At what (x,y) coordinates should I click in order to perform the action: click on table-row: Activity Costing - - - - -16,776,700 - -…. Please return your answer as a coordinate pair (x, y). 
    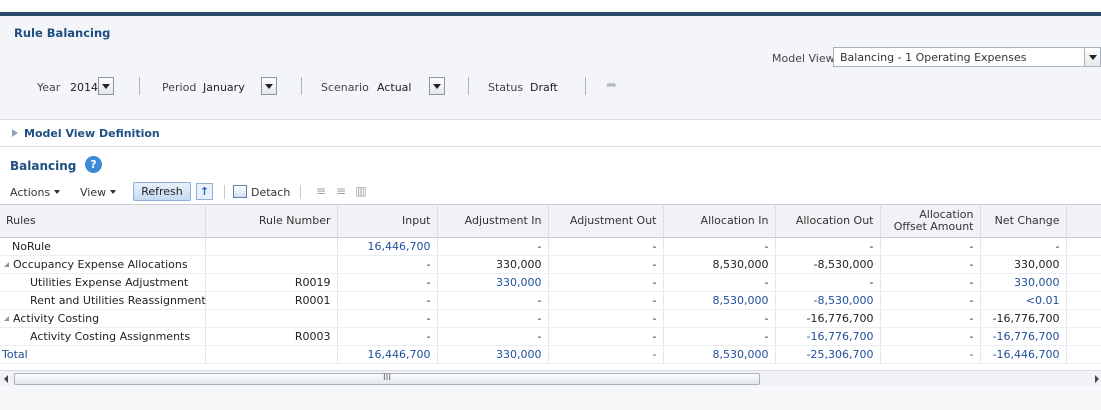
    Looking at the image, I should click on (550, 318).